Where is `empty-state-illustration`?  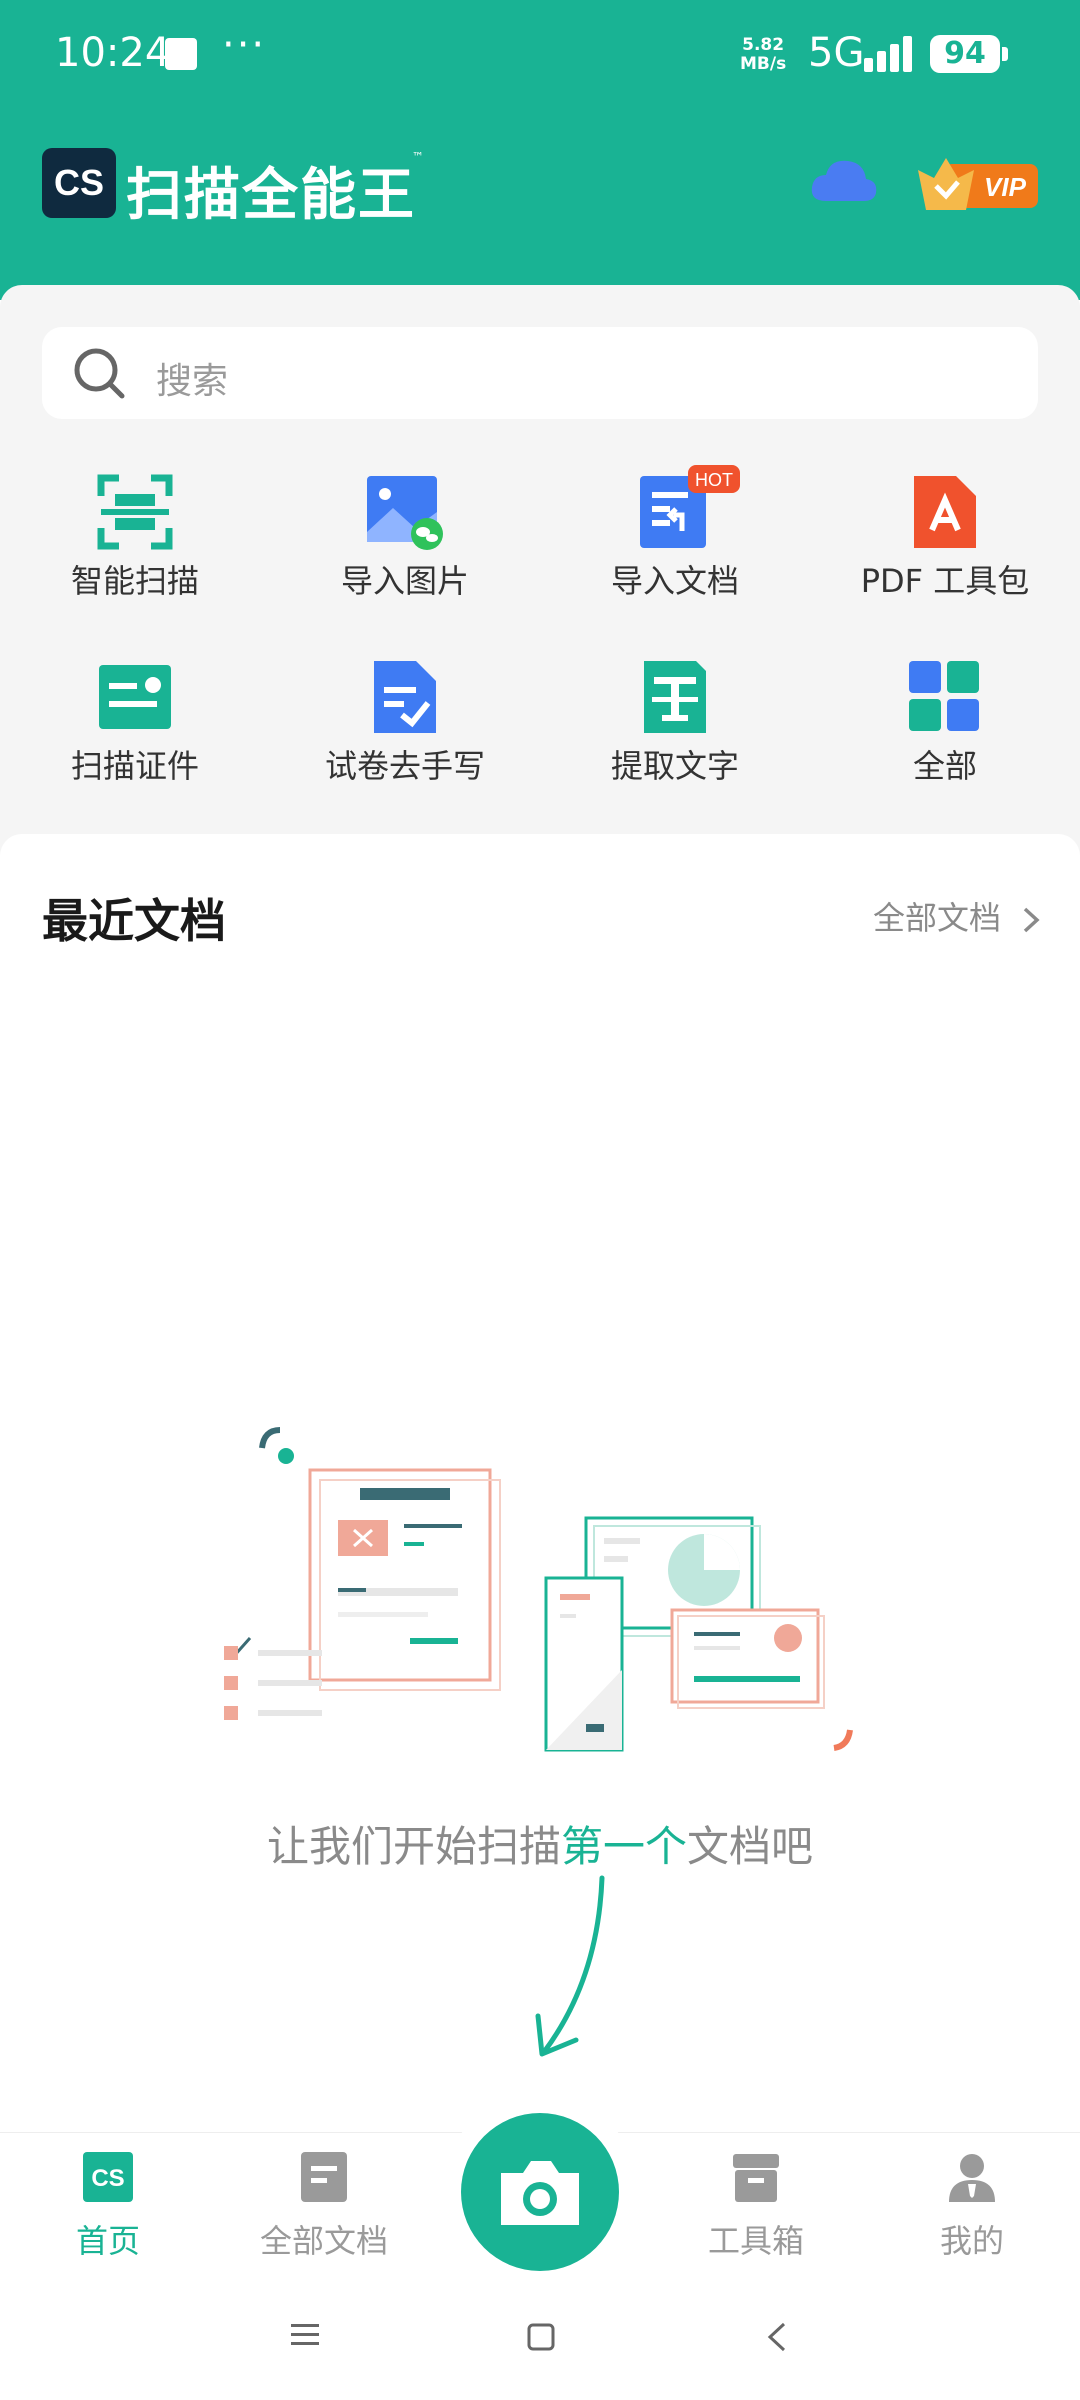 empty-state-illustration is located at coordinates (538, 1589).